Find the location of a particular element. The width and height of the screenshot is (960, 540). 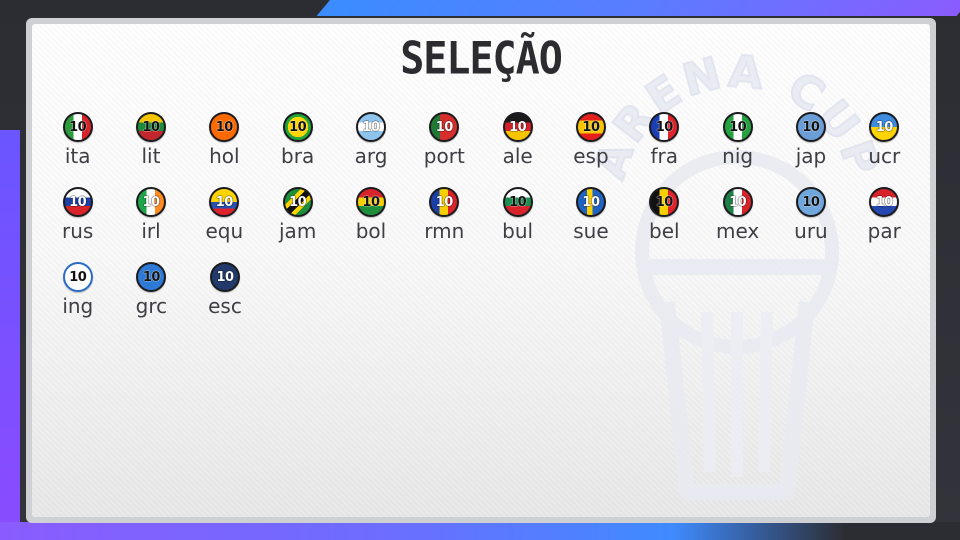

team-label: grc is located at coordinates (151, 306).